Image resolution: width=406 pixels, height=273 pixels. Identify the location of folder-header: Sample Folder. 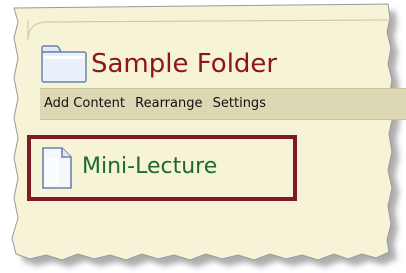
(223, 64).